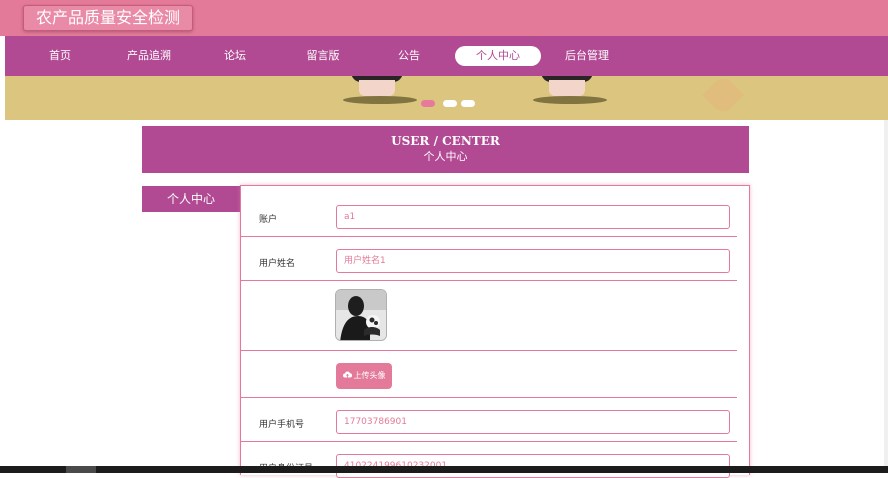 This screenshot has width=888, height=478. What do you see at coordinates (489, 316) in the screenshot?
I see `form-row-avatar` at bounding box center [489, 316].